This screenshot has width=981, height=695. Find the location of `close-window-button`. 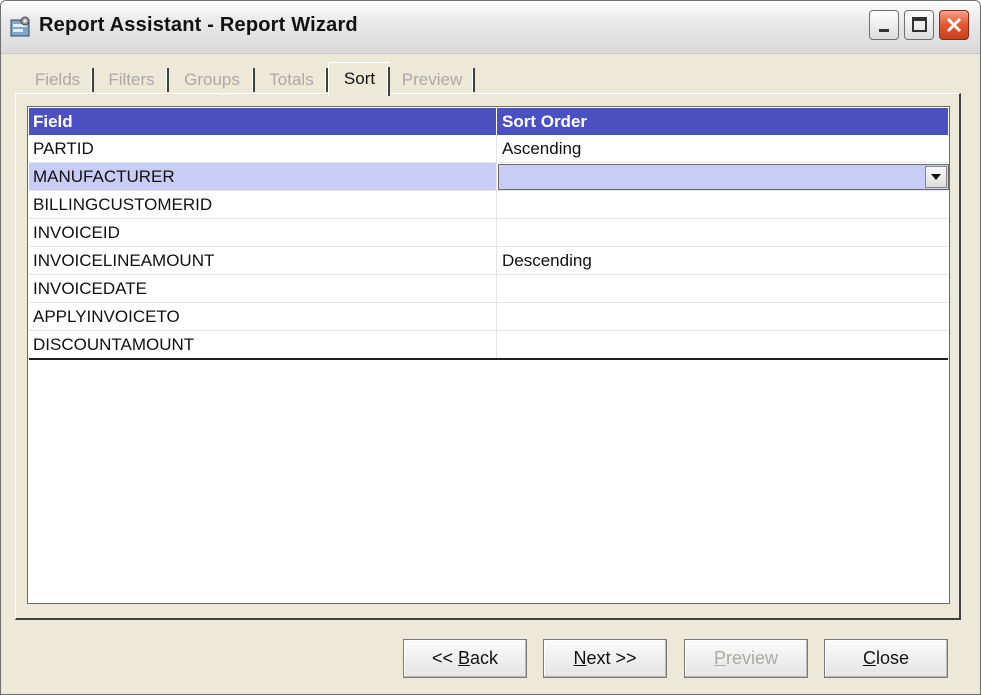

close-window-button is located at coordinates (954, 25).